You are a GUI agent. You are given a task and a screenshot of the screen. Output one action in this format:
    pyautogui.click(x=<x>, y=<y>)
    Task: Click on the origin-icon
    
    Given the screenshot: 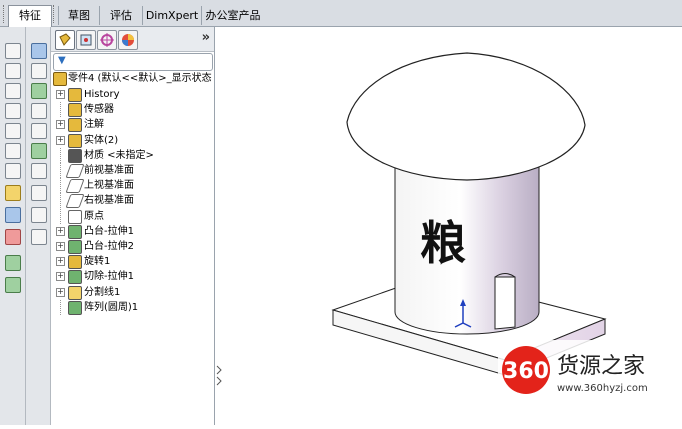 What is the action you would take?
    pyautogui.click(x=75, y=216)
    